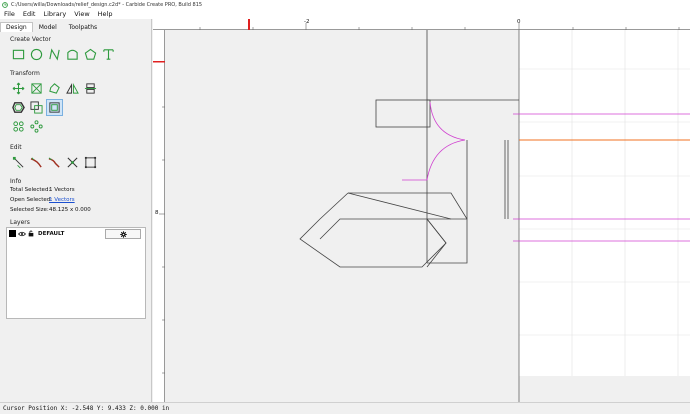 This screenshot has height=414, width=690. I want to click on offset-tool, so click(18, 107).